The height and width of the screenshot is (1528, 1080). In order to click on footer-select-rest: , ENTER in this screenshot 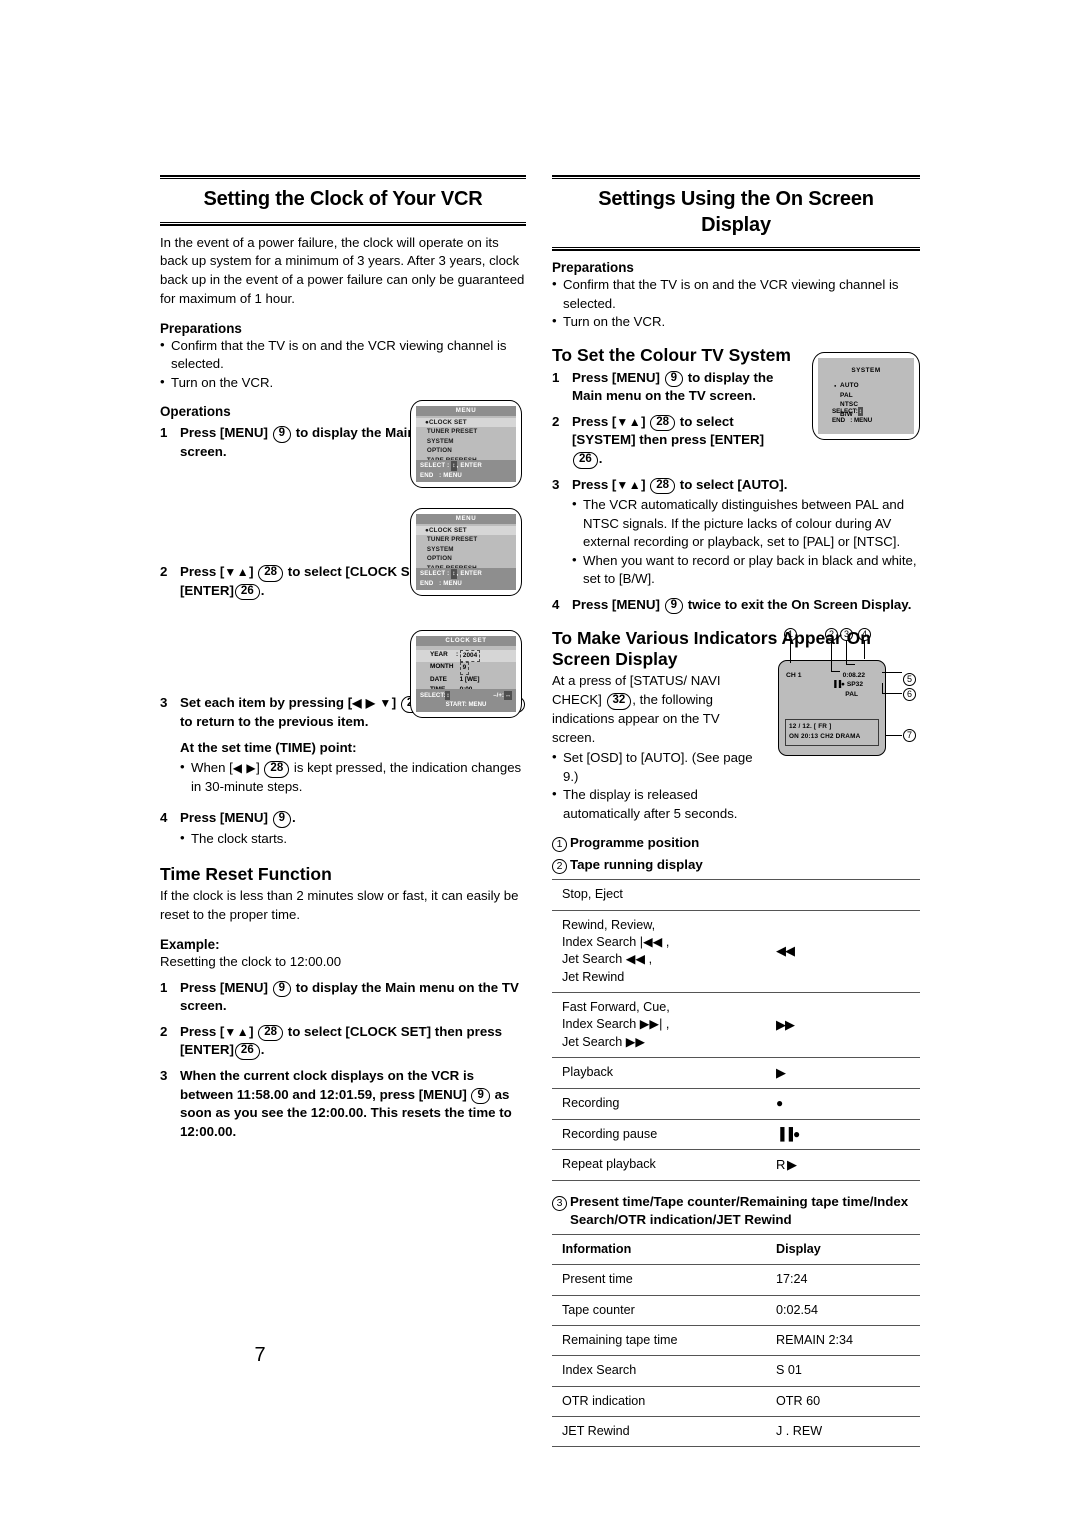, I will do `click(469, 574)`.